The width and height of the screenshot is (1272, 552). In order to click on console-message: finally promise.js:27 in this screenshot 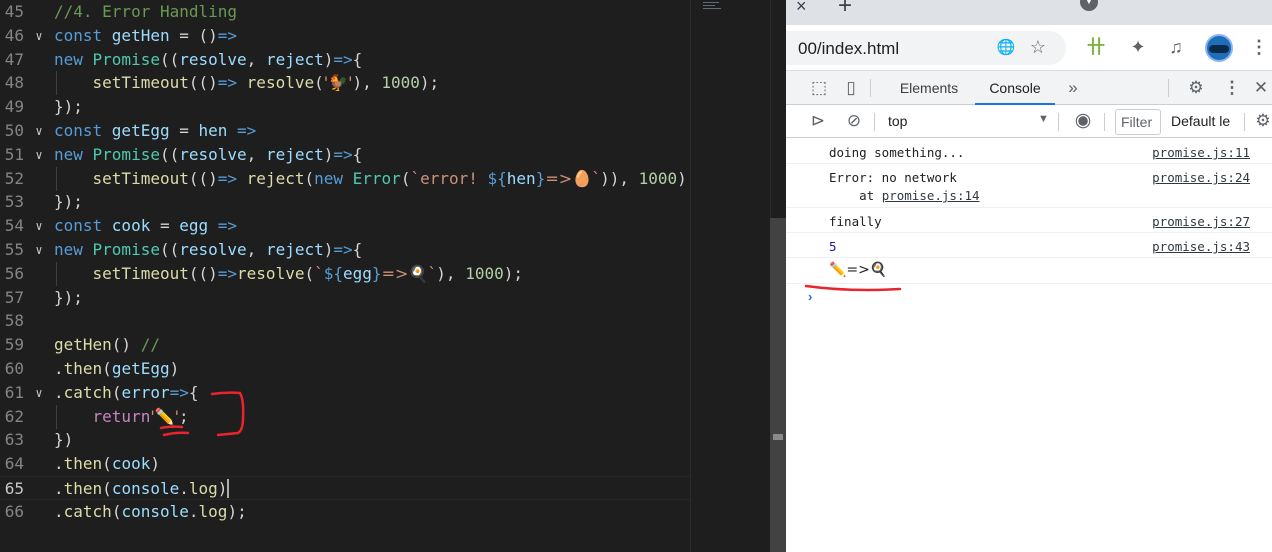, I will do `click(1029, 220)`.